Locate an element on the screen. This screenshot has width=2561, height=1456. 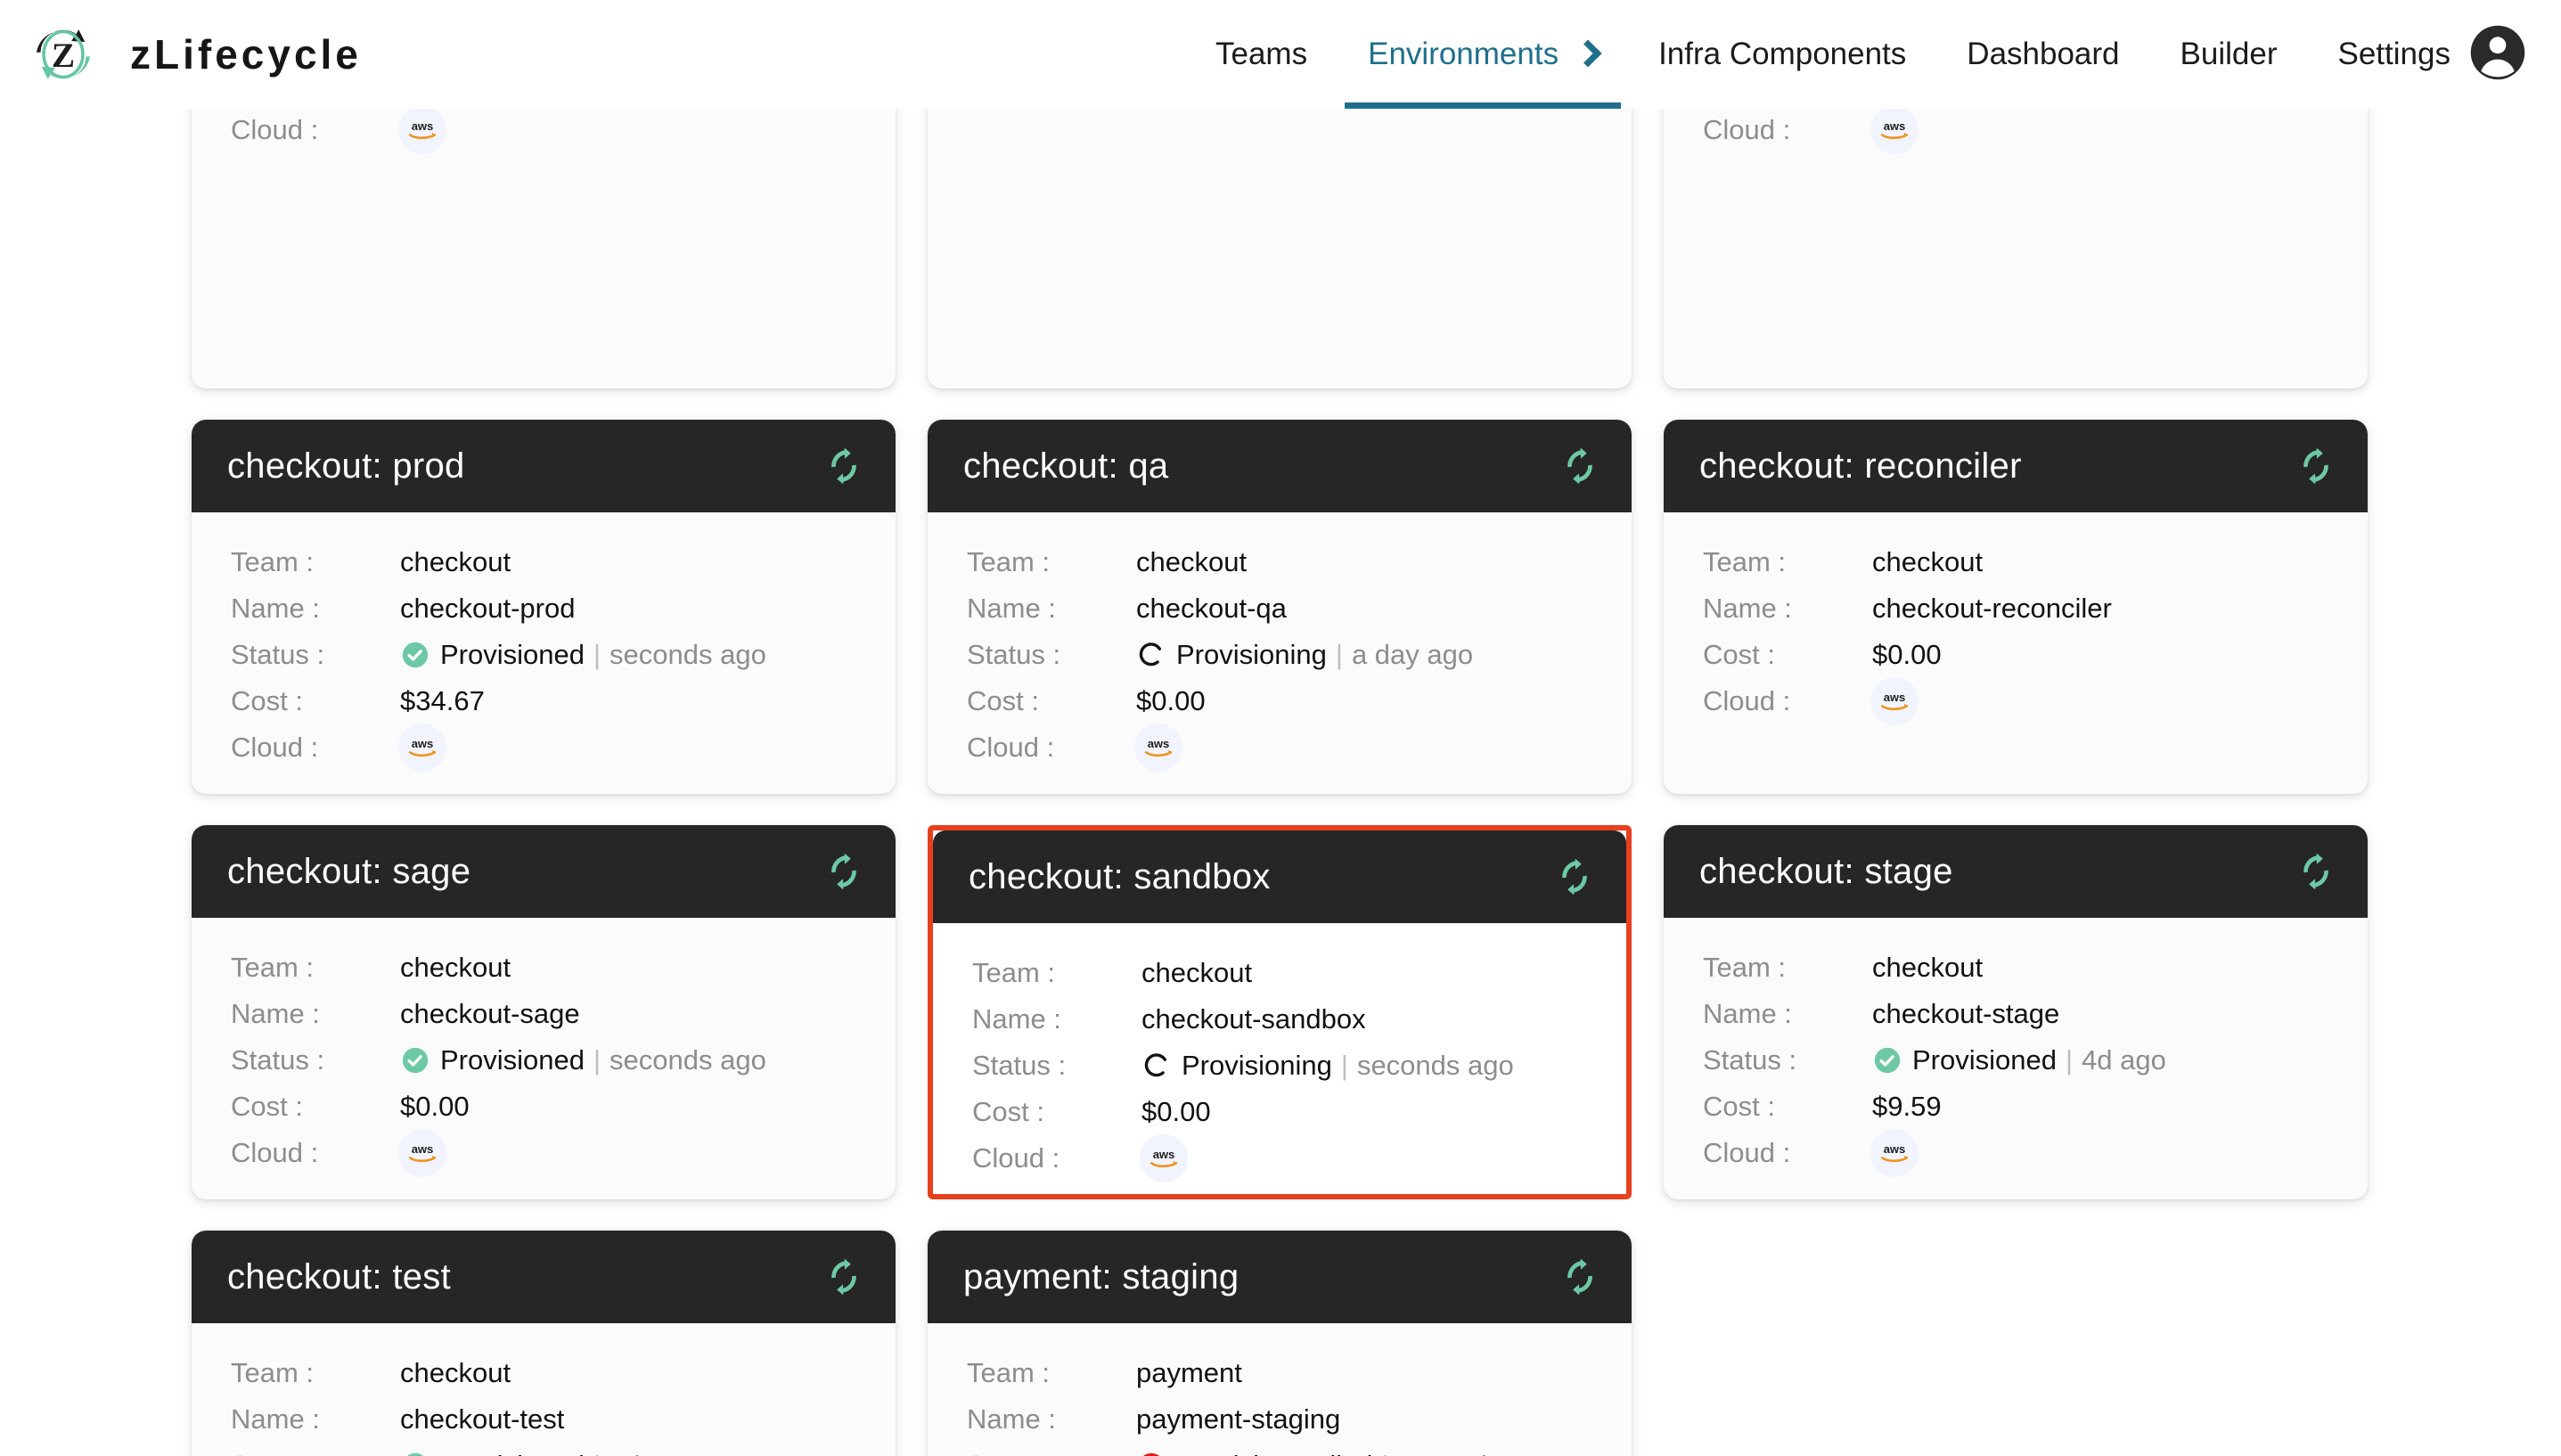
nav-item-environments: Environments is located at coordinates (1483, 54).